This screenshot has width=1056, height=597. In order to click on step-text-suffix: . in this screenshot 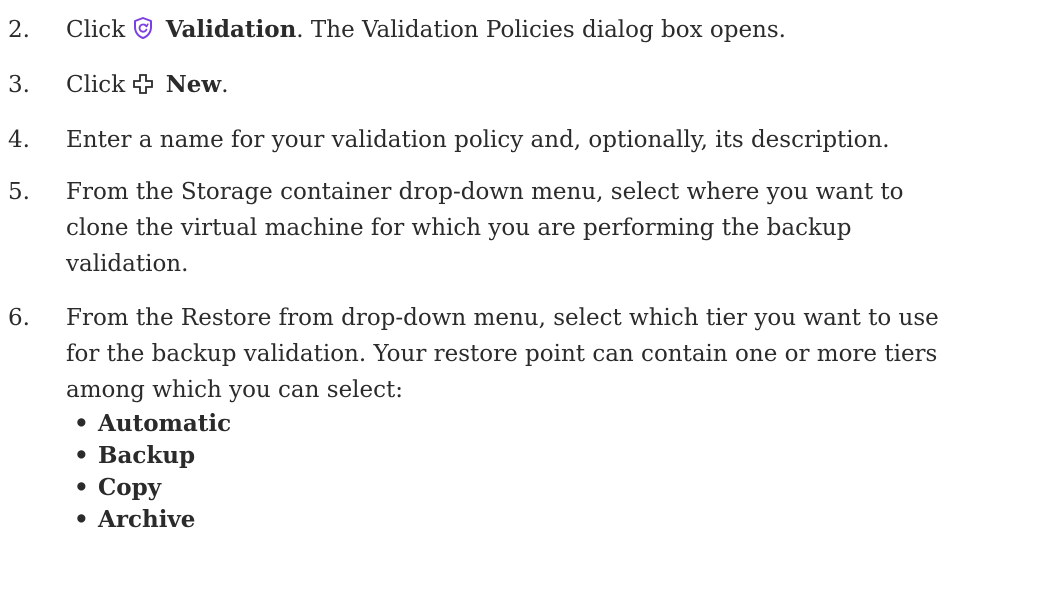, I will do `click(225, 85)`.